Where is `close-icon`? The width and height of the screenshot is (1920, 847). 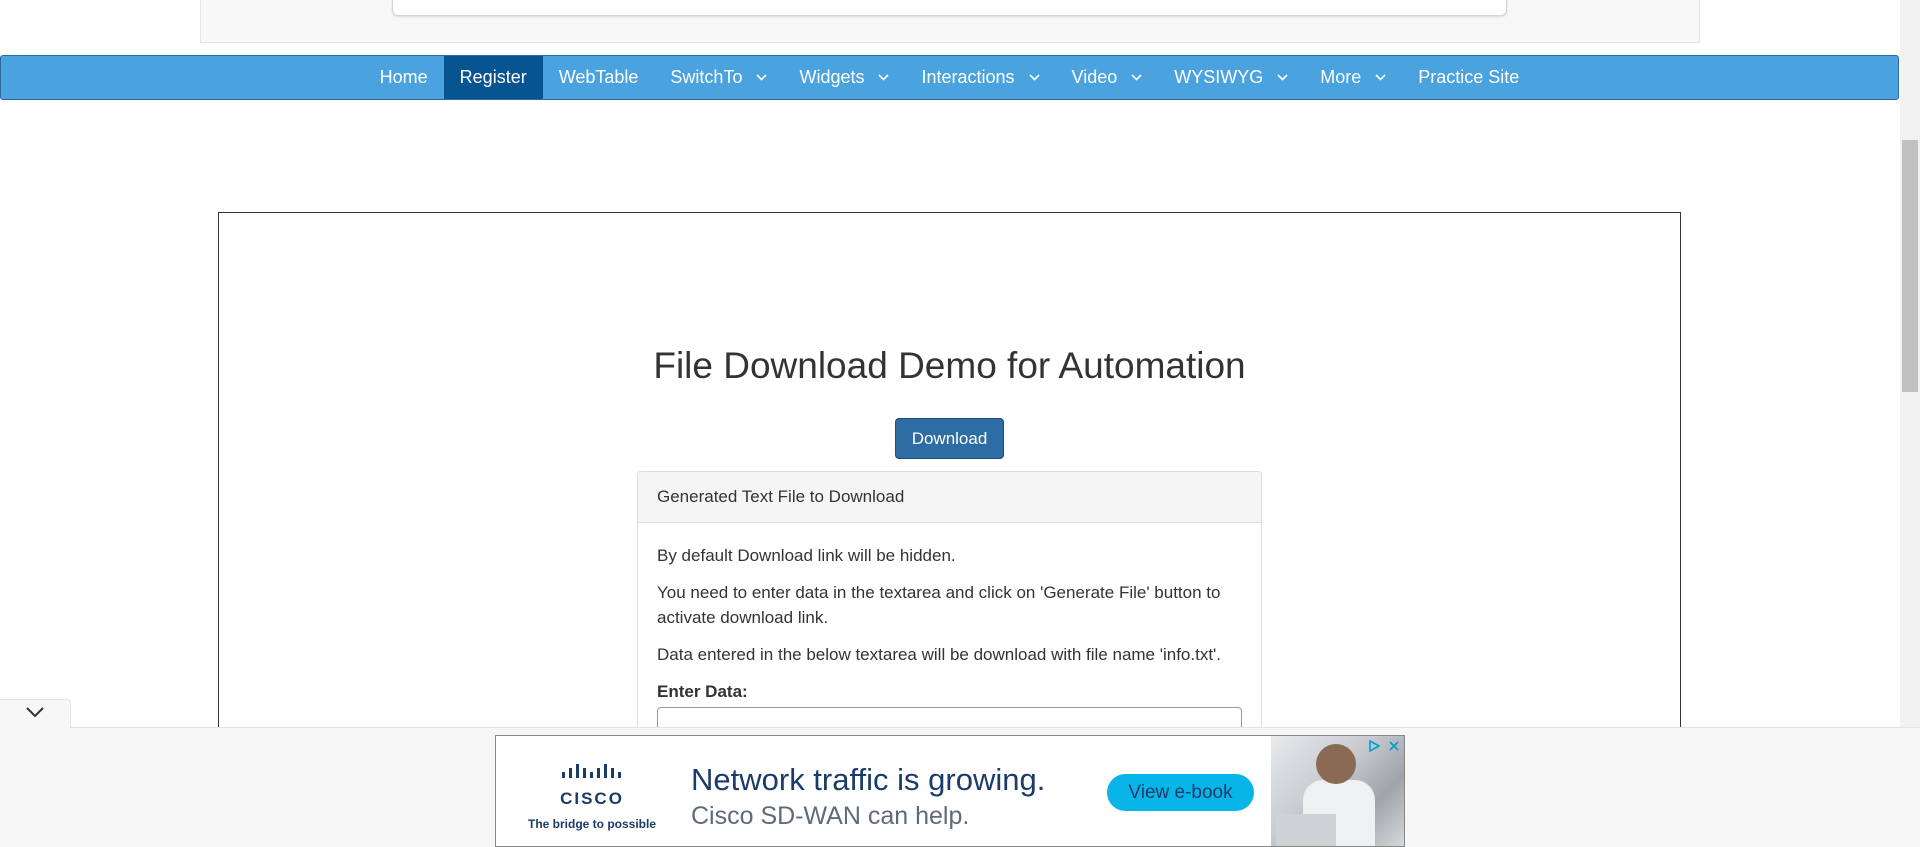
close-icon is located at coordinates (1394, 746).